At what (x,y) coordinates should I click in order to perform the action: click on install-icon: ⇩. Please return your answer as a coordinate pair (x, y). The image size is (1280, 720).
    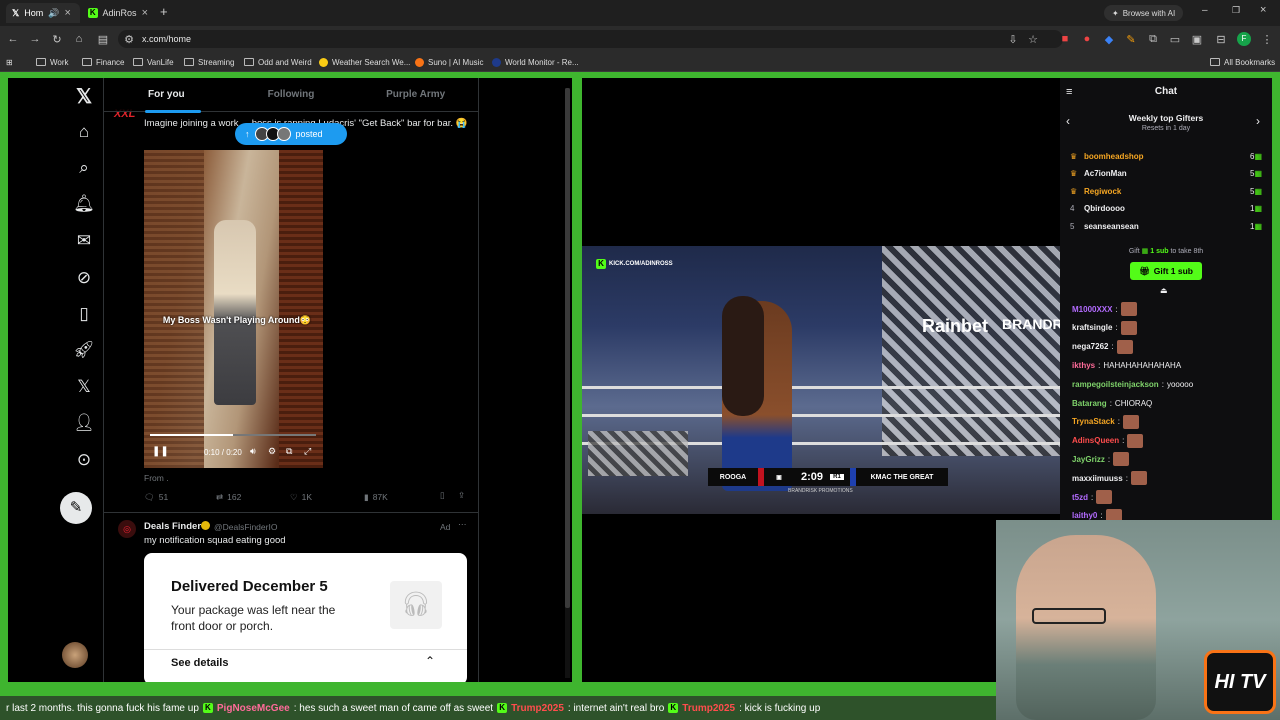
    Looking at the image, I should click on (1013, 39).